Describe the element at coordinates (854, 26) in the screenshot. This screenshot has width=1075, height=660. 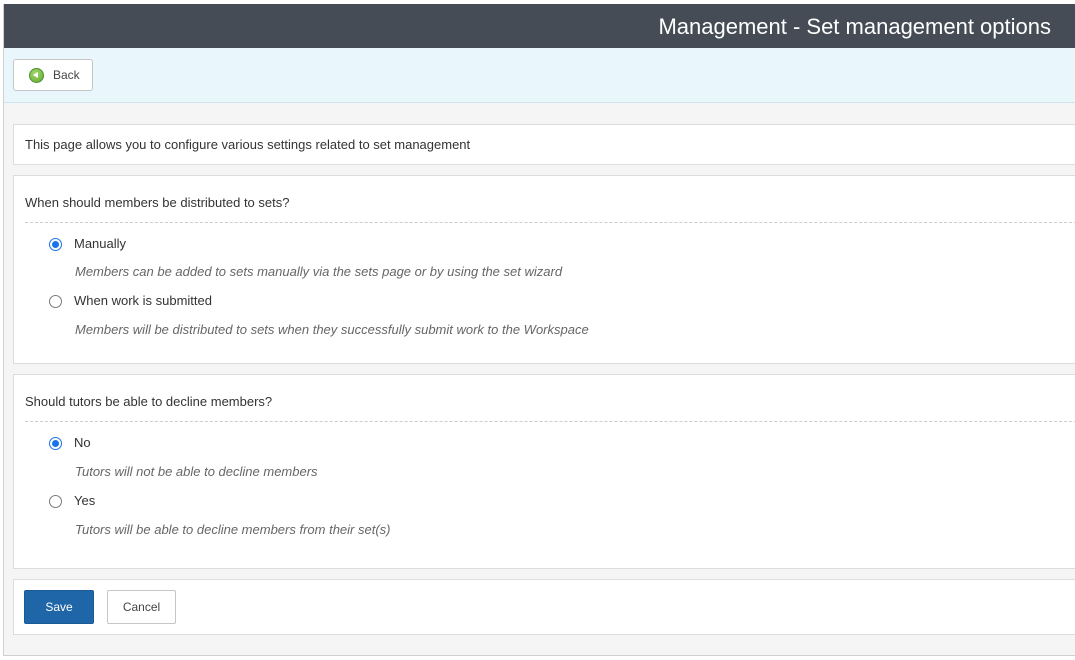
I see `page-title: Management - Set management options` at that location.